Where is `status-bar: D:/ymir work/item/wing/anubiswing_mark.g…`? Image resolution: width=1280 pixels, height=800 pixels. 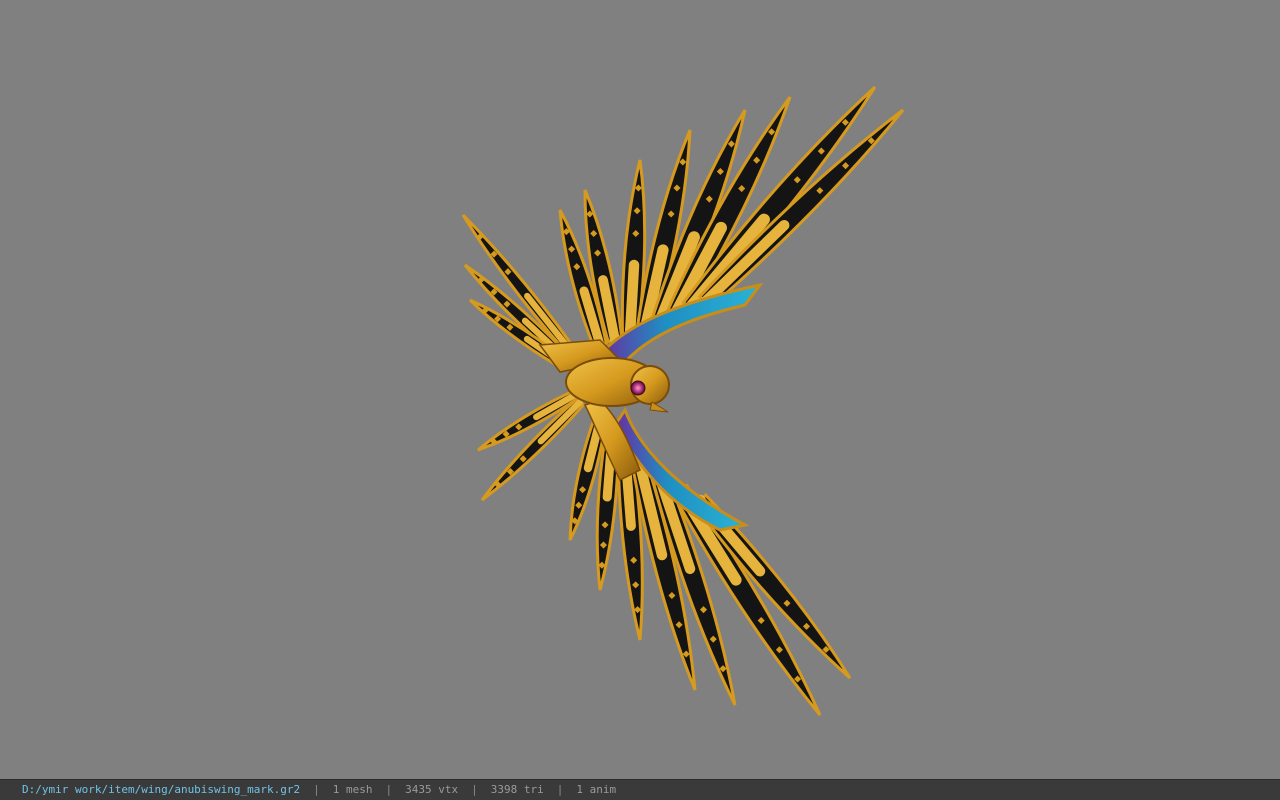
status-bar: D:/ymir work/item/wing/anubiswing_mark.g… is located at coordinates (640, 789).